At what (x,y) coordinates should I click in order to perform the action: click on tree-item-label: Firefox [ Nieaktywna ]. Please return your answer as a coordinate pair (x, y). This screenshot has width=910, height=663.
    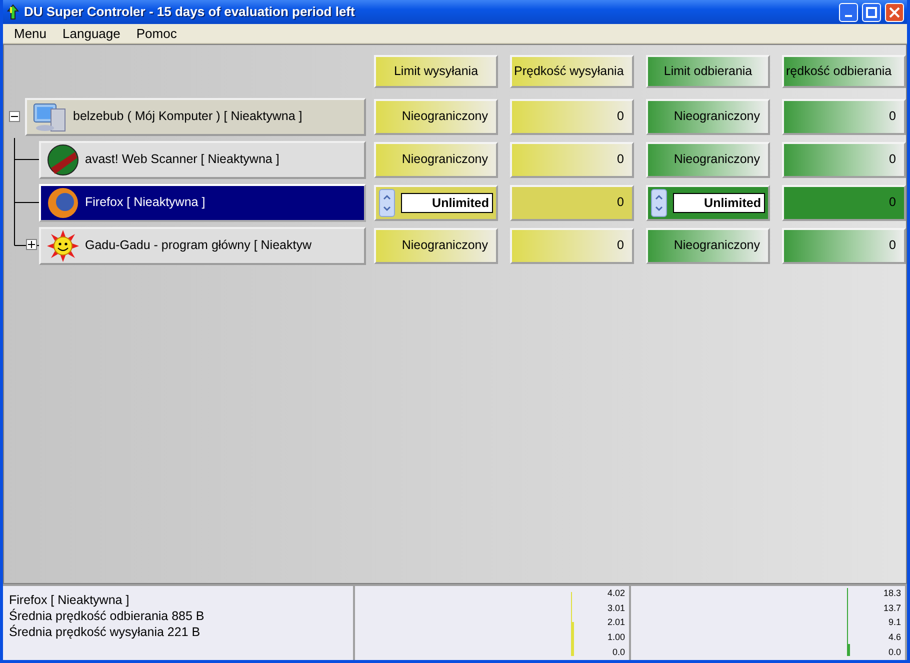
    Looking at the image, I should click on (145, 203).